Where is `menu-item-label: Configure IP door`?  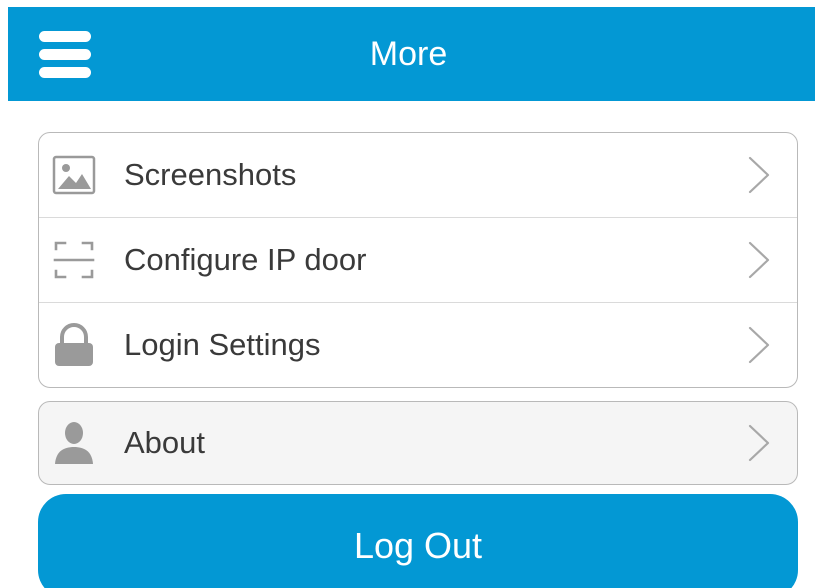
menu-item-label: Configure IP door is located at coordinates (245, 259).